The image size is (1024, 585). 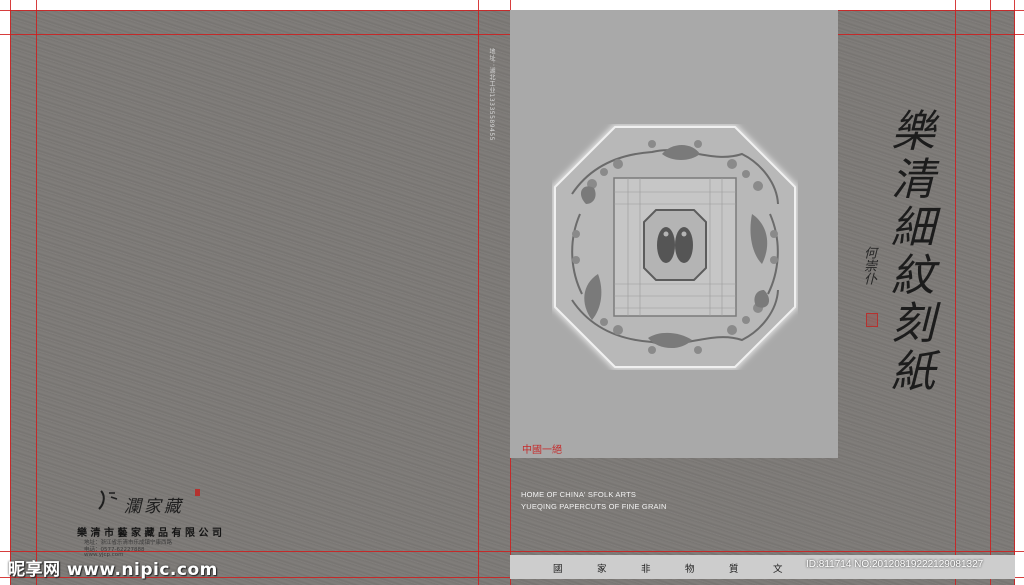 I want to click on panel-caption: 中國一絕, so click(x=542, y=450).